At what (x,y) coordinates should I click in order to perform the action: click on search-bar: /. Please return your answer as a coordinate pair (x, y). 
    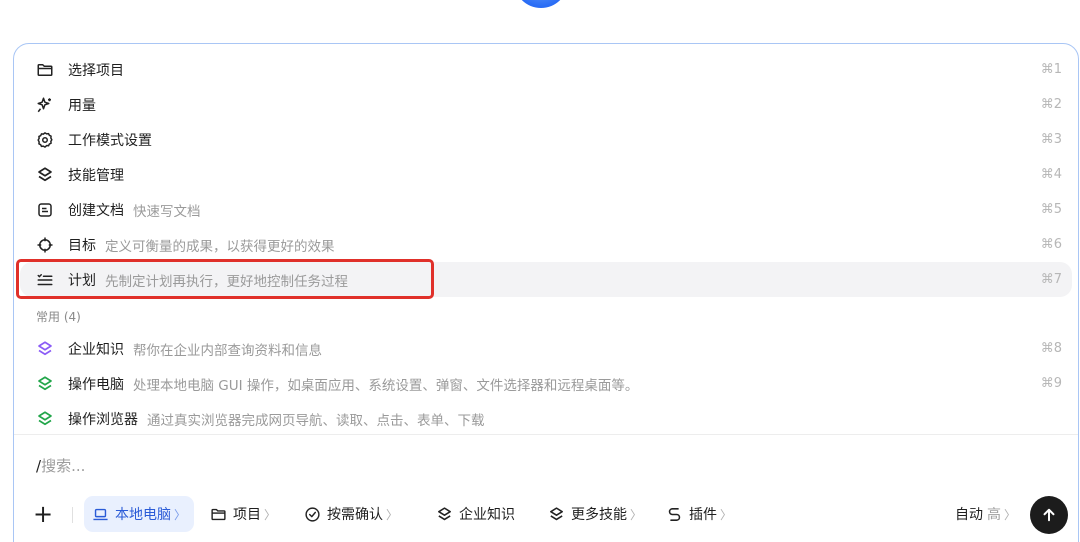
    Looking at the image, I should click on (239, 466).